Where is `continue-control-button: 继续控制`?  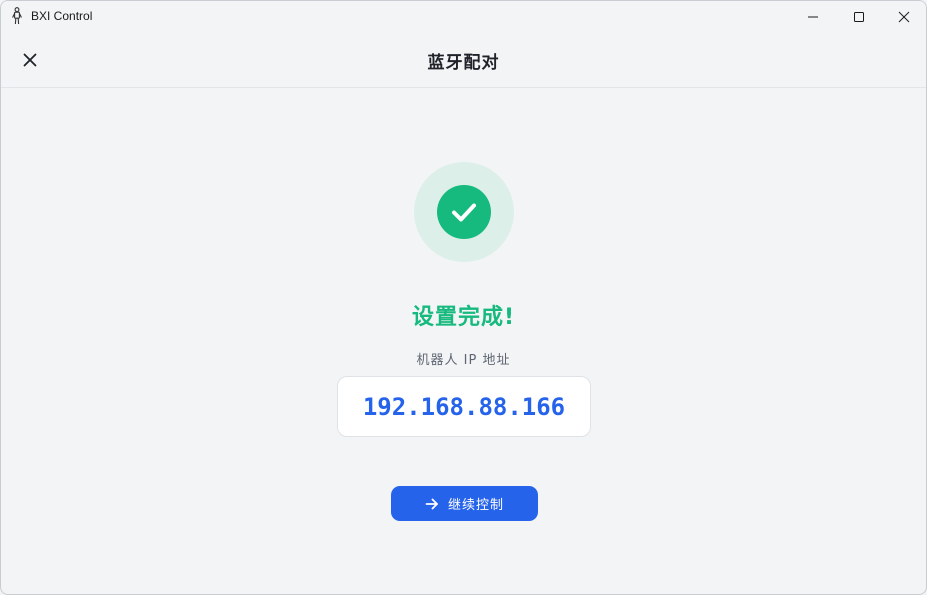
continue-control-button: 继续控制 is located at coordinates (464, 503).